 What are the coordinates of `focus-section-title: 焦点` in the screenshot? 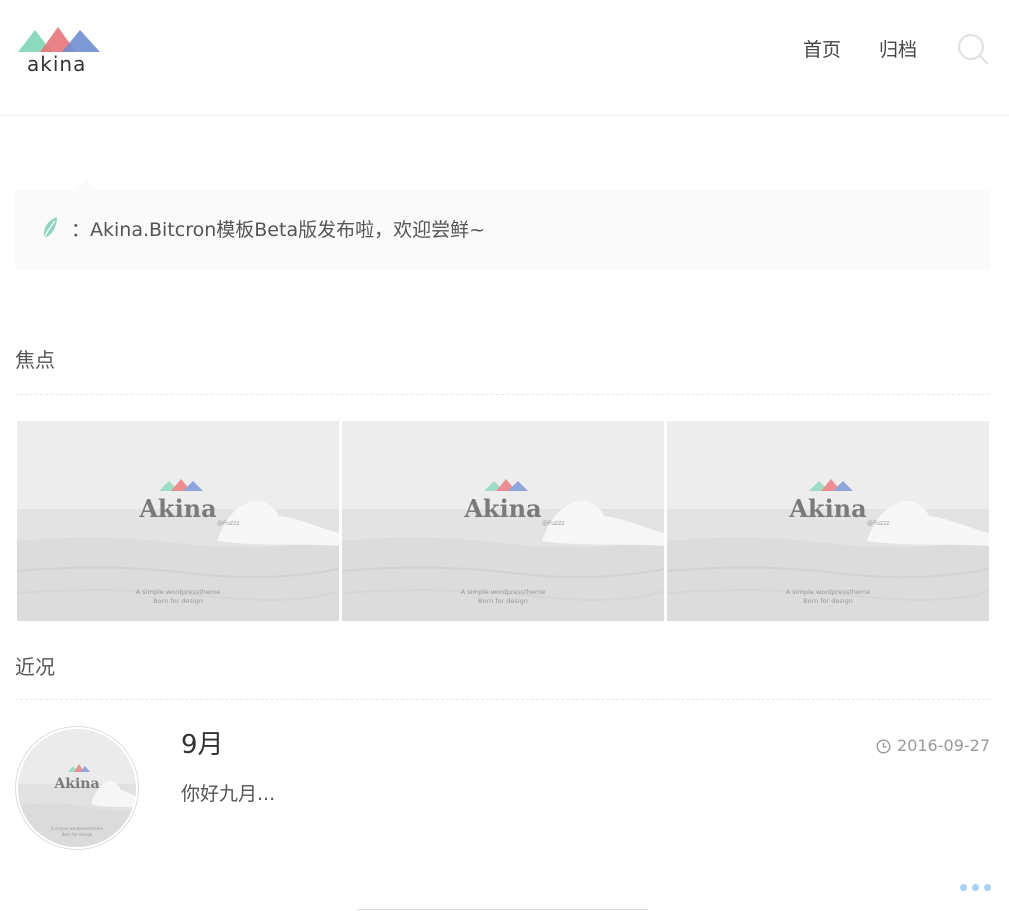 It's located at (35, 360).